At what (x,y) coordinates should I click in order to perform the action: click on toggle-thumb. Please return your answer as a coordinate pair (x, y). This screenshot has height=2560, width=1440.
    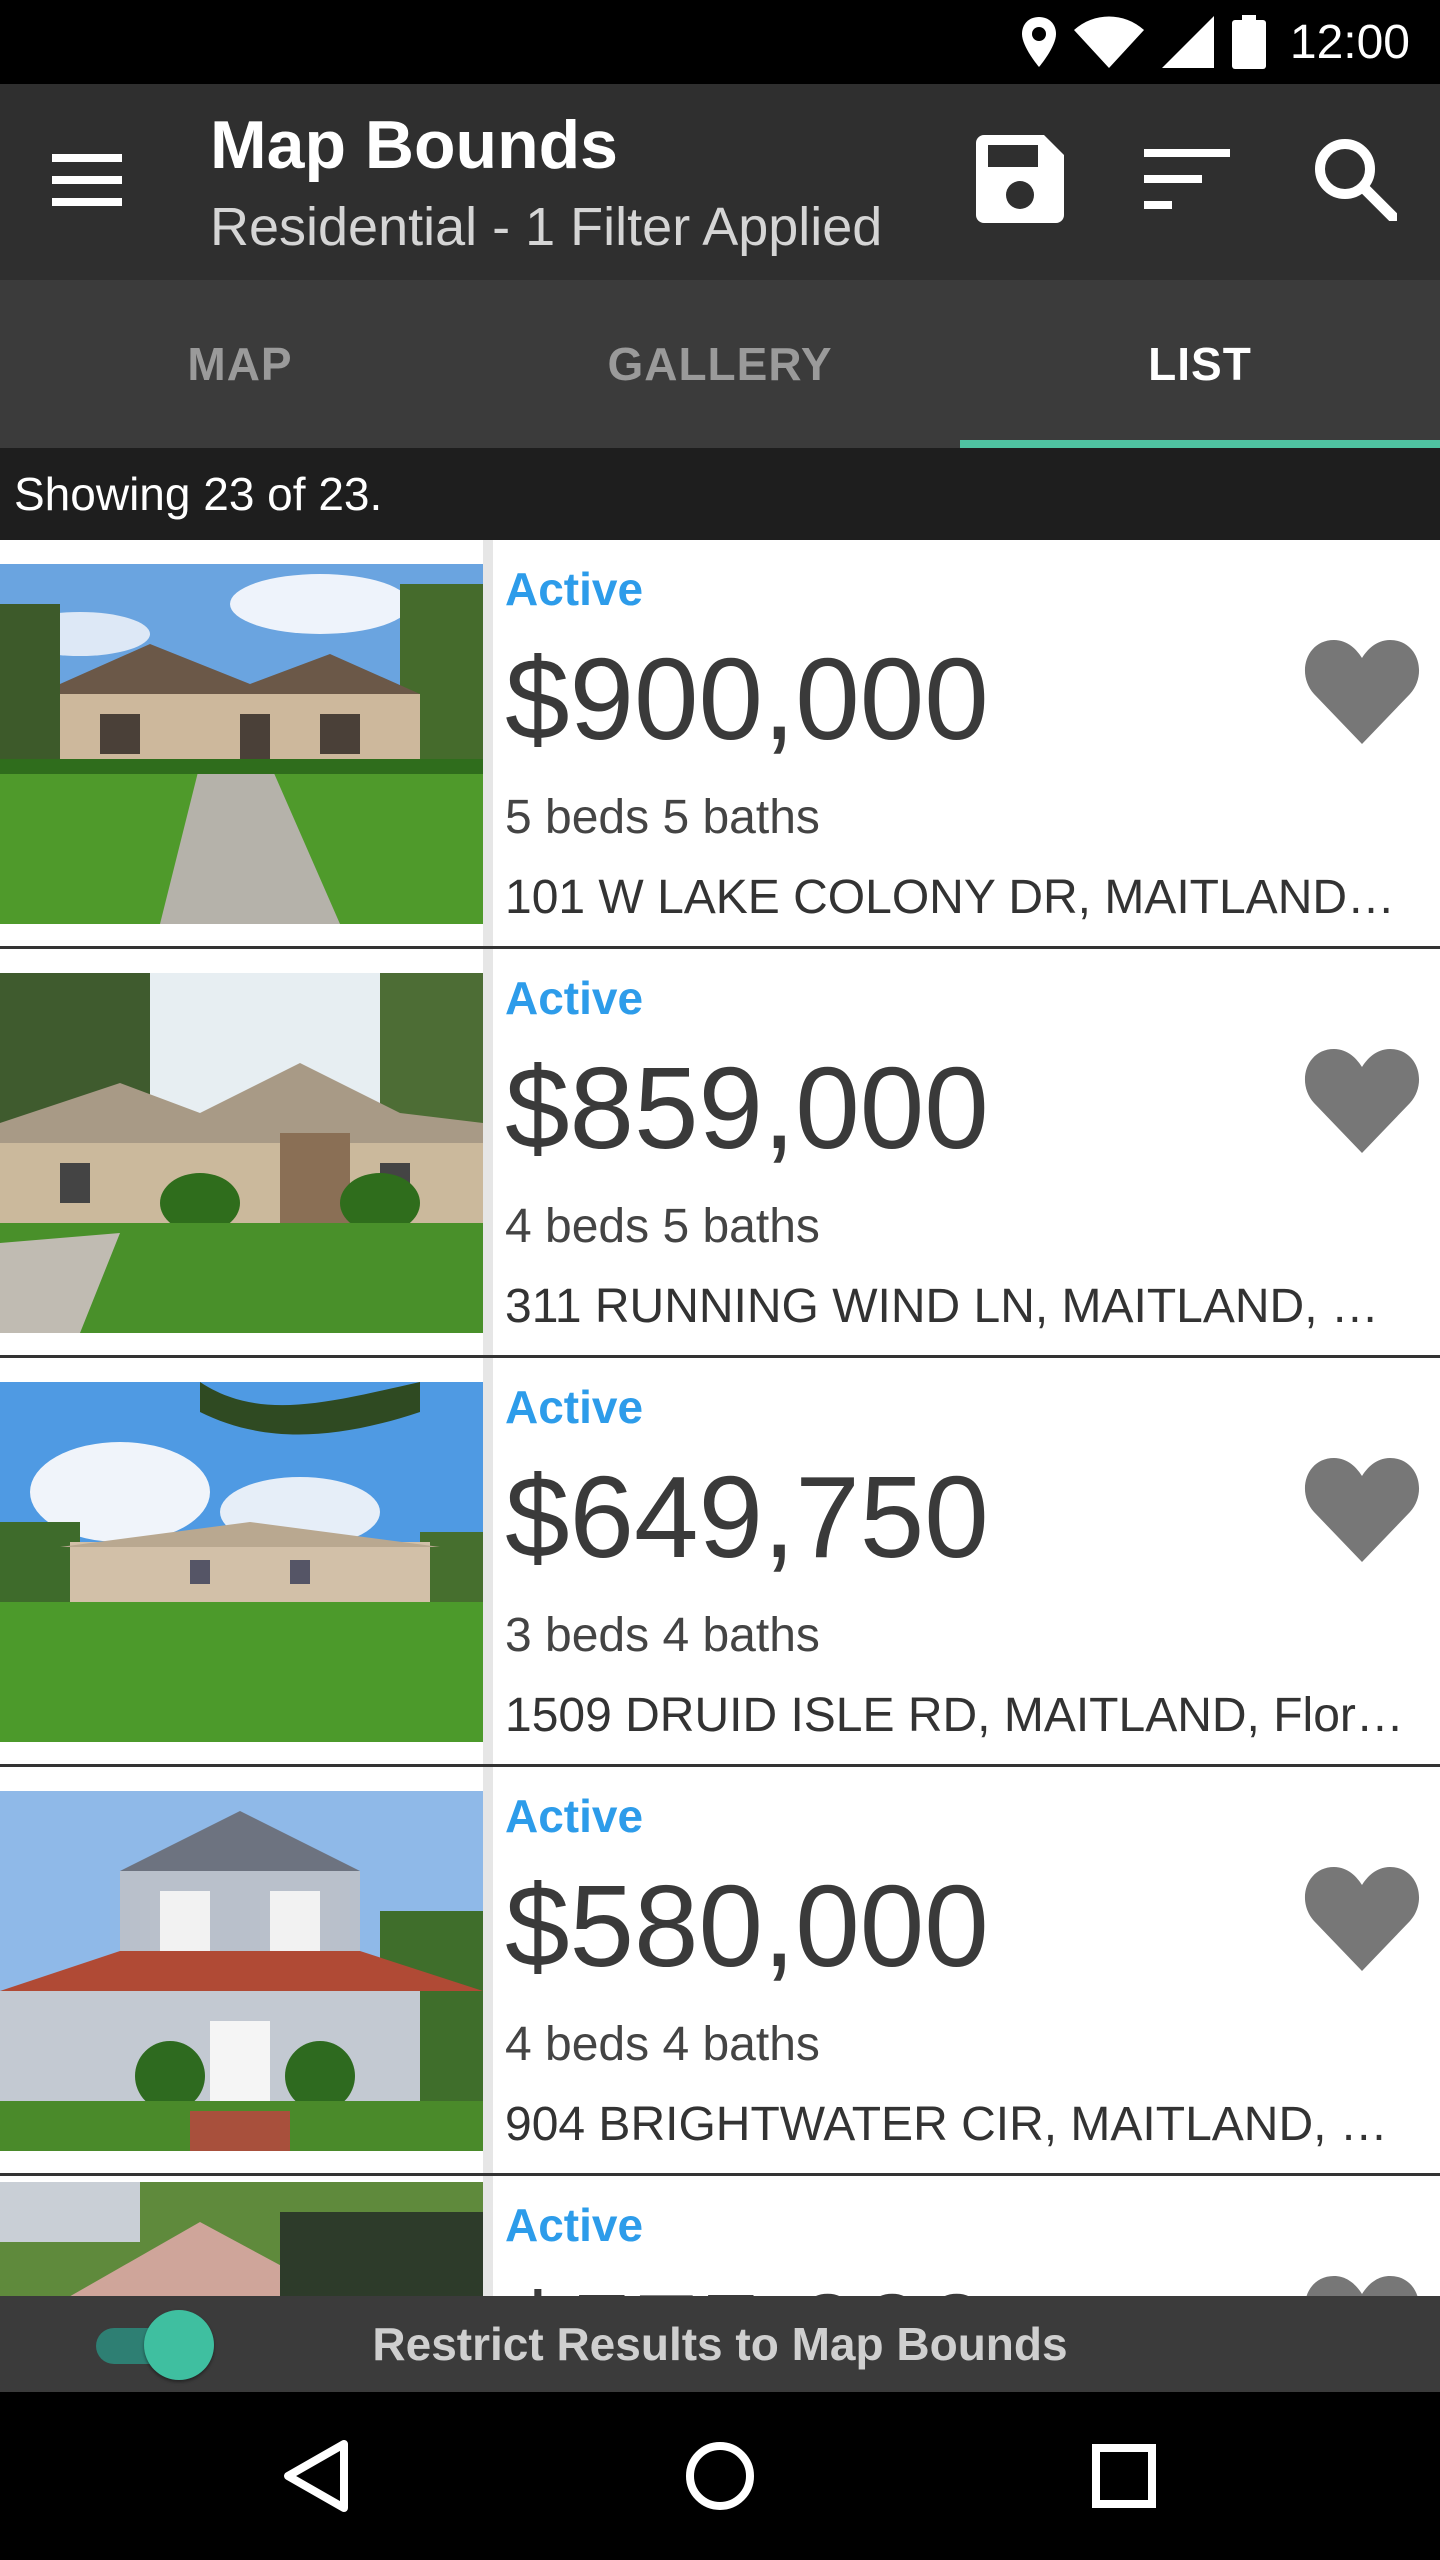
    Looking at the image, I should click on (179, 2345).